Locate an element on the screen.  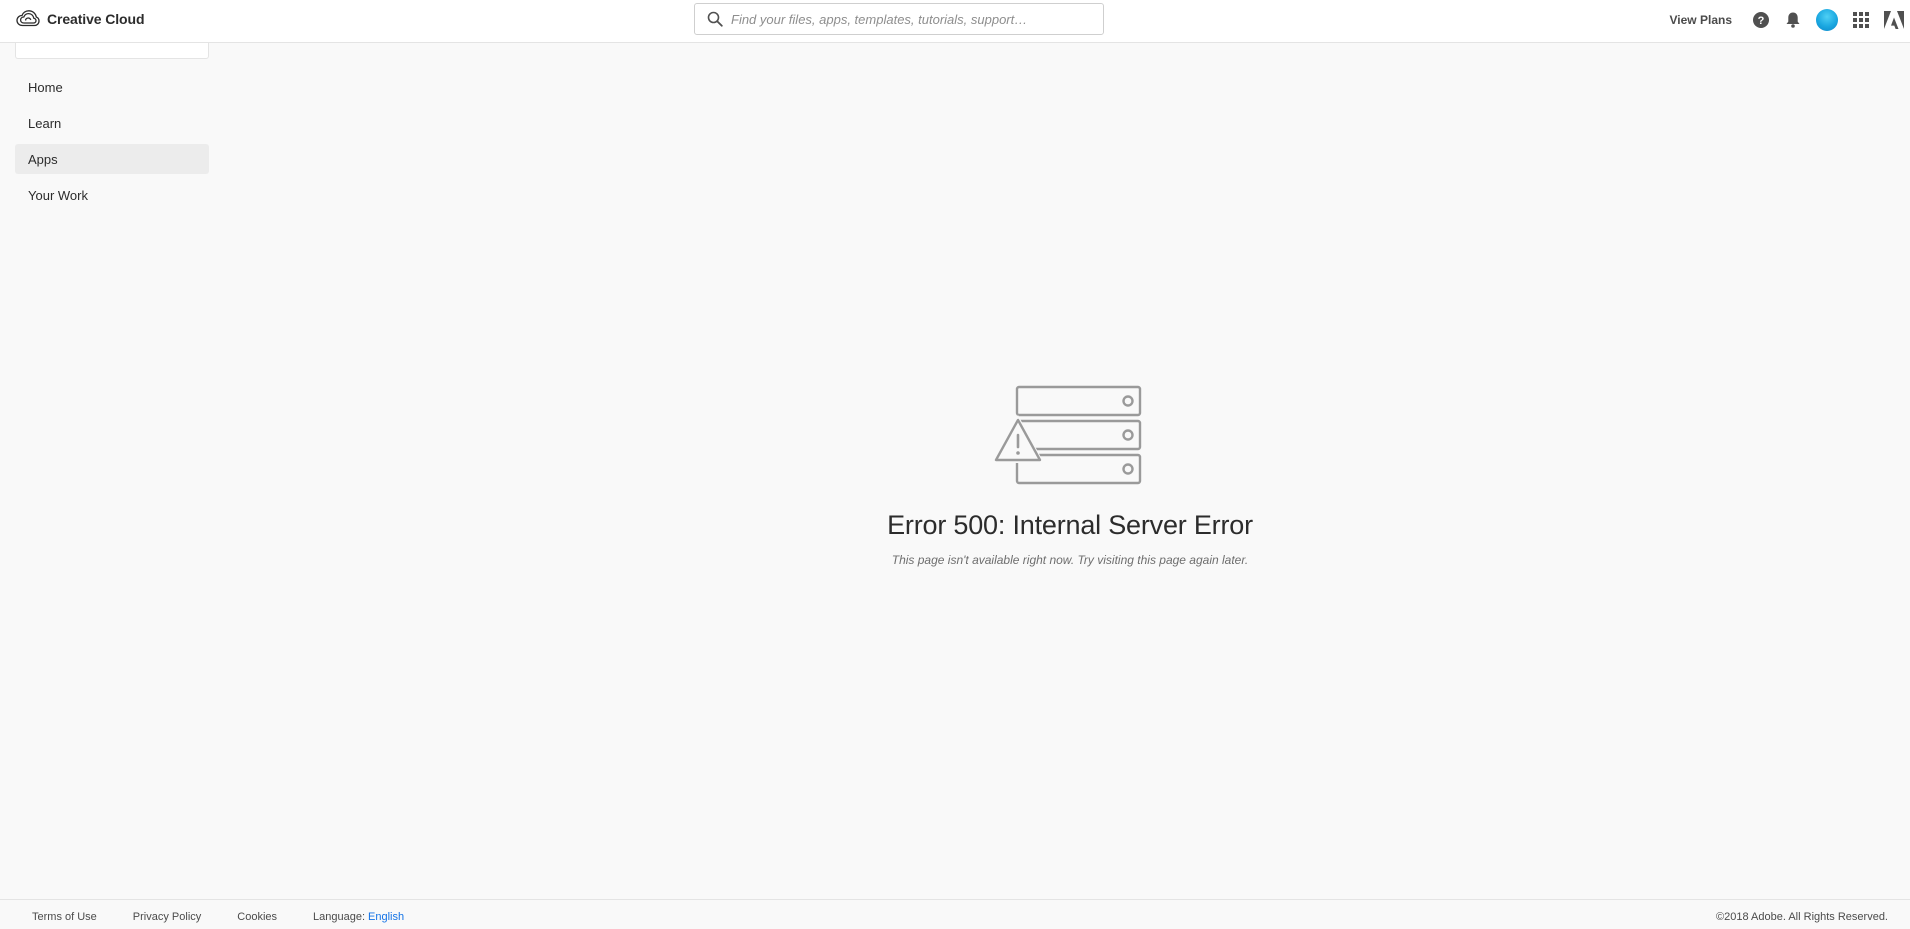
top-header: Creative Cloud View Plans ? is located at coordinates (955, 21).